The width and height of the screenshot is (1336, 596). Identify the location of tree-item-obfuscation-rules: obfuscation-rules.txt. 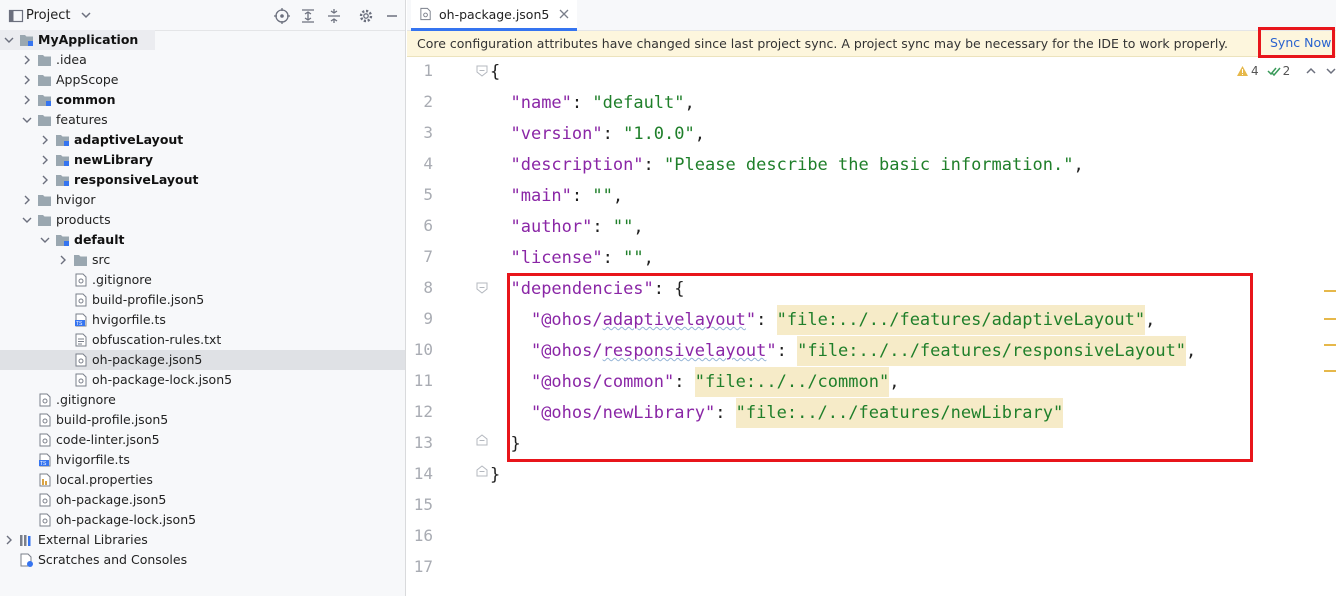
(202, 340).